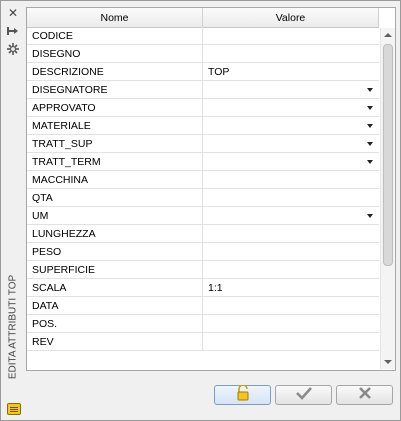  What do you see at coordinates (215, 288) in the screenshot?
I see `attribute-value-text: 1:1` at bounding box center [215, 288].